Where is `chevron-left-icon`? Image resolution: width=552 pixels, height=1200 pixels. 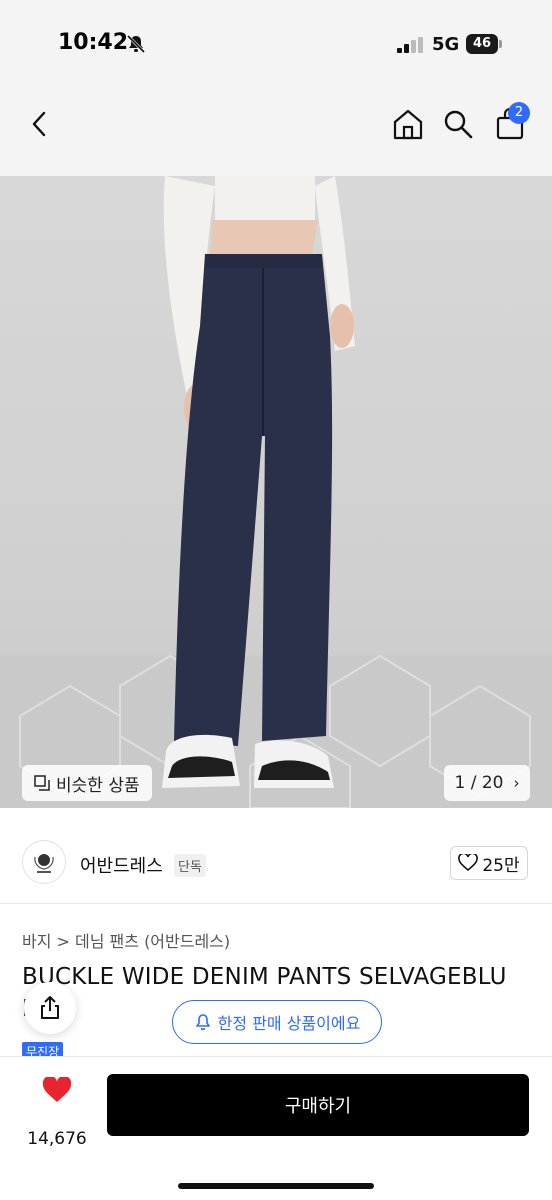 chevron-left-icon is located at coordinates (39, 124).